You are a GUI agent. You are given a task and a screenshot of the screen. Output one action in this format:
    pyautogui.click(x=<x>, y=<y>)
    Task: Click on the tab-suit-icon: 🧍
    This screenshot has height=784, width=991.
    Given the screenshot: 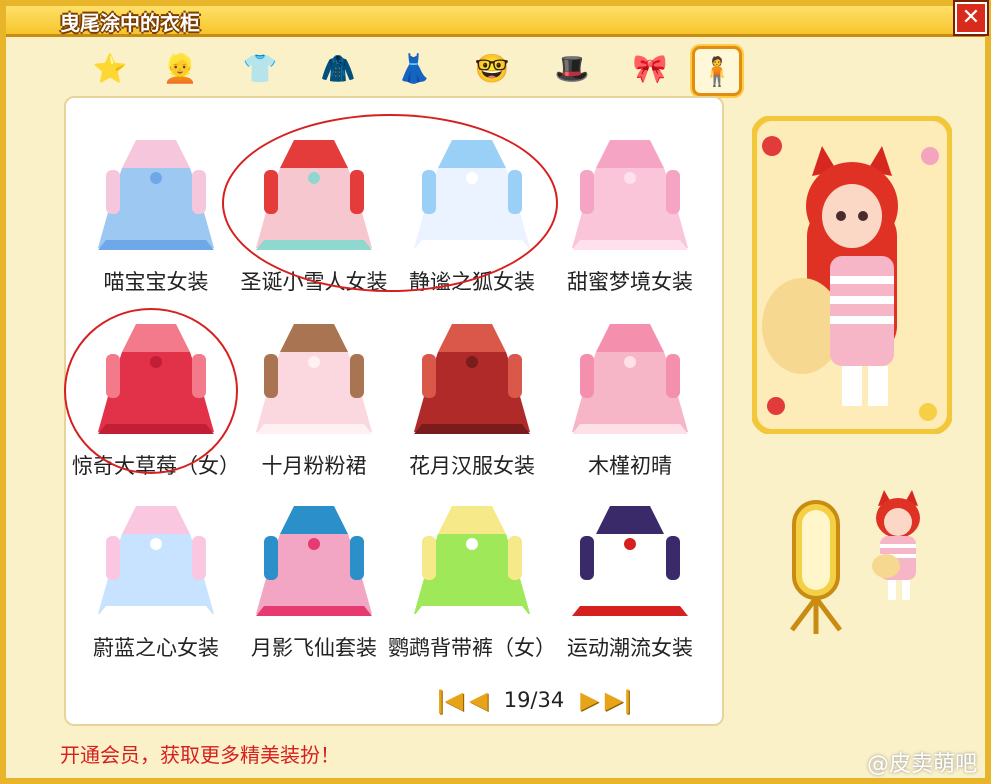 What is the action you would take?
    pyautogui.click(x=717, y=71)
    